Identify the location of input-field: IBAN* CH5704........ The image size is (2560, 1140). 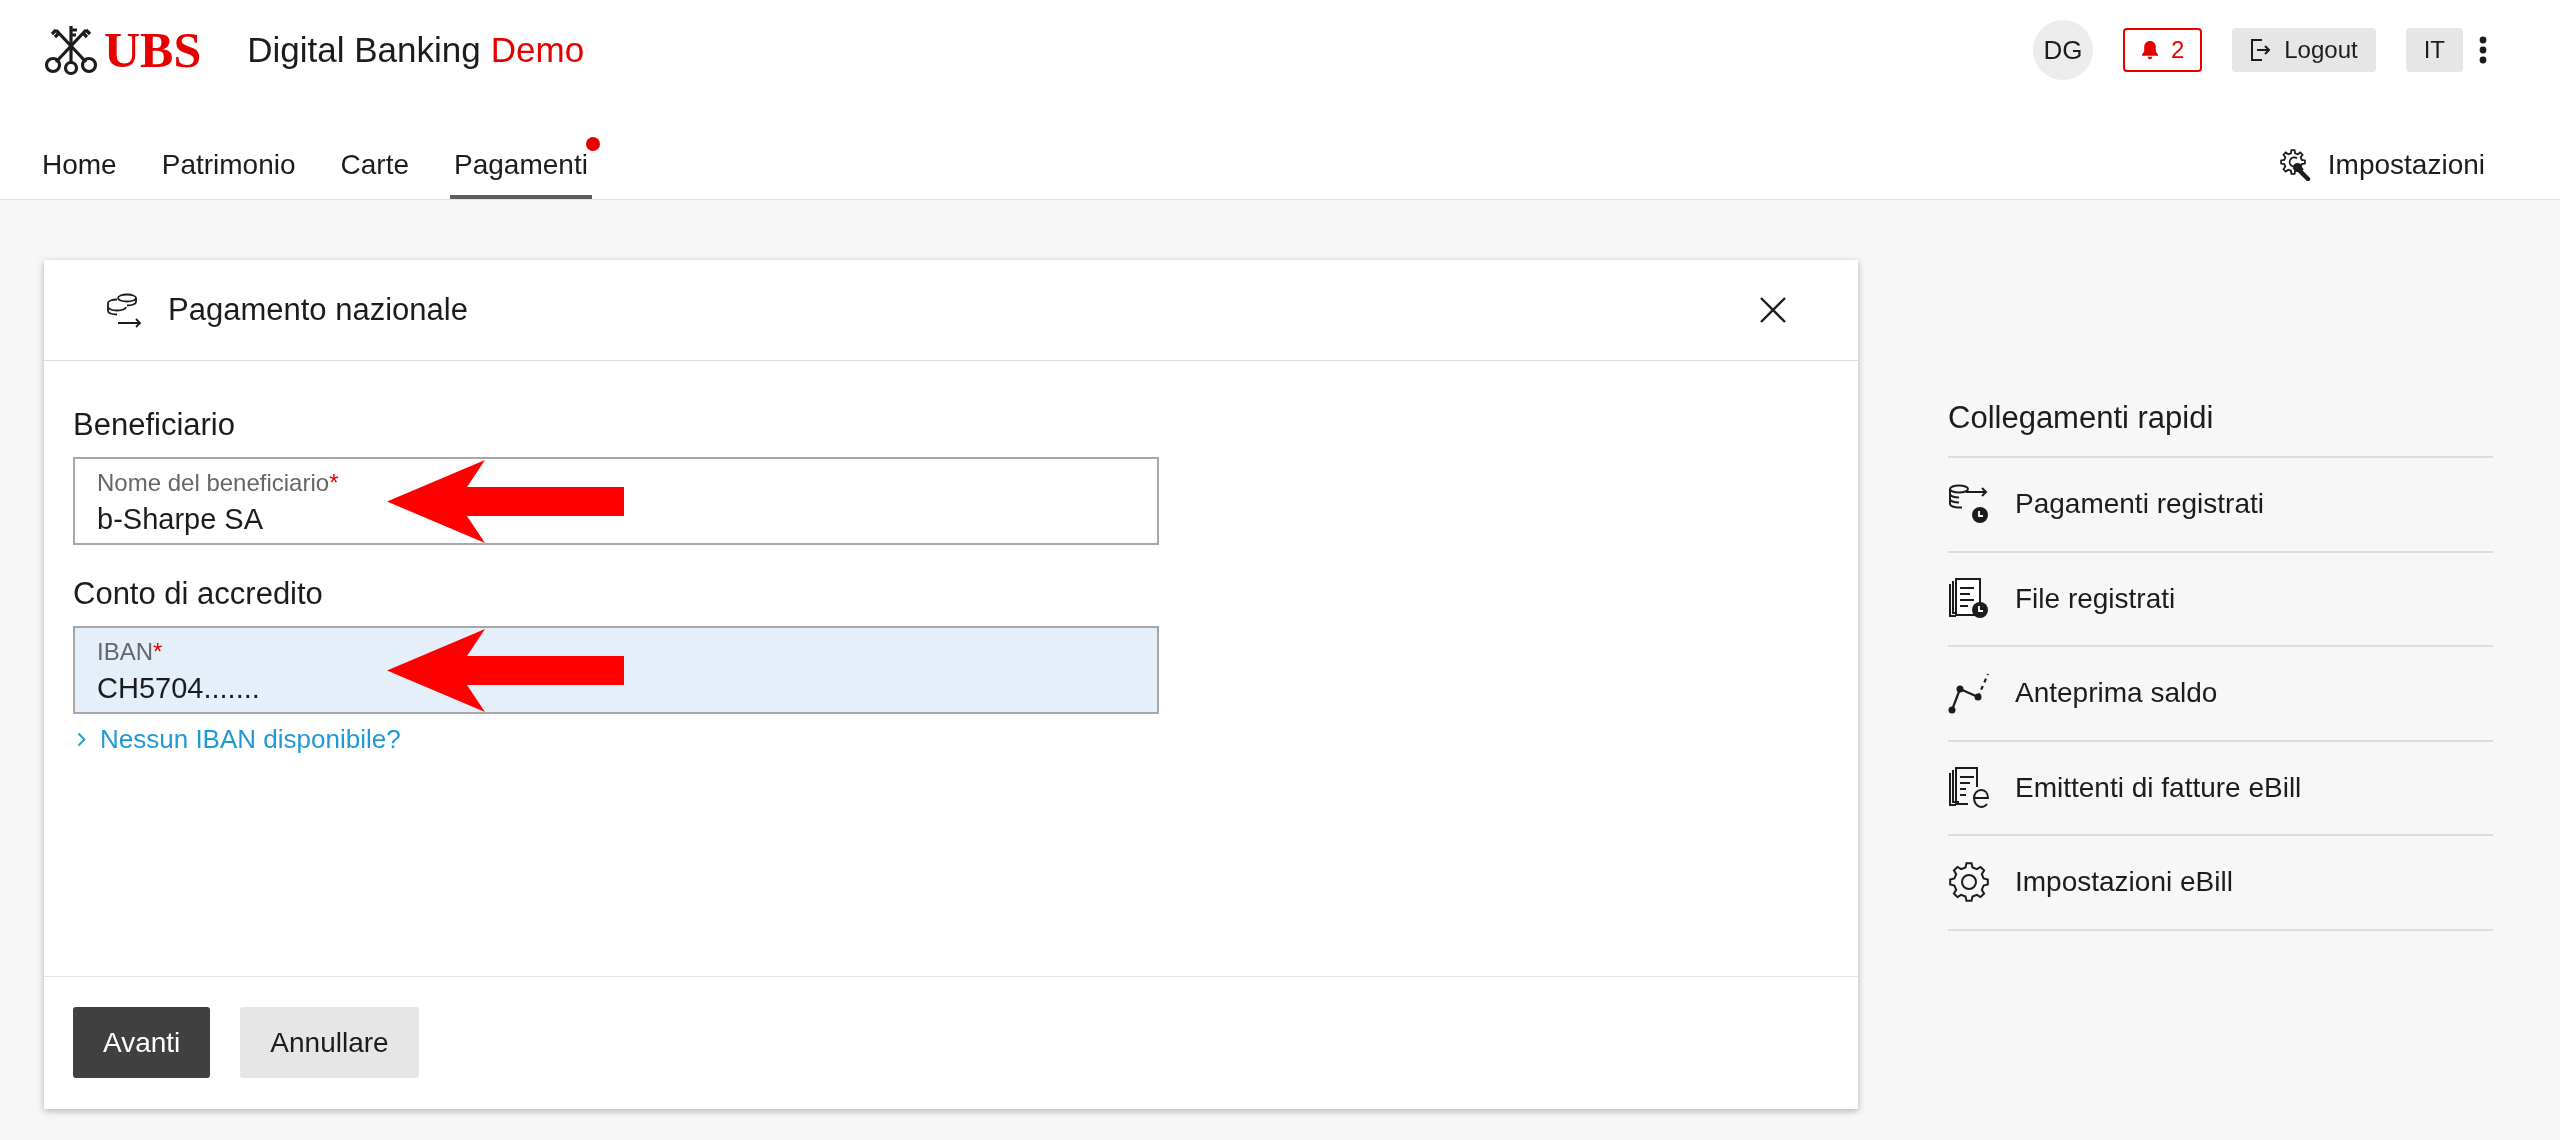
(616, 670).